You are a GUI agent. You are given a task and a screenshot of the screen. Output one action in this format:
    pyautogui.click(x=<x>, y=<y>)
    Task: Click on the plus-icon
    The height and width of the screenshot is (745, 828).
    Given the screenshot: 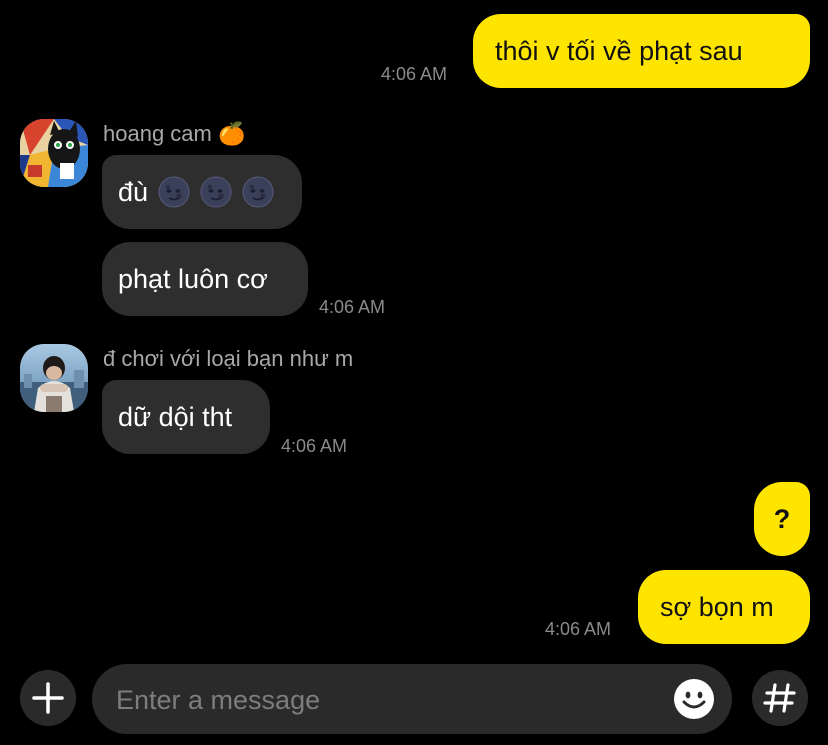 What is the action you would take?
    pyautogui.click(x=48, y=698)
    